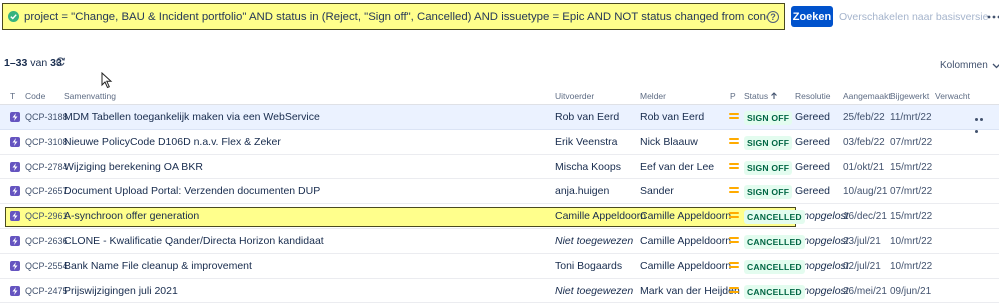 This screenshot has width=999, height=305. What do you see at coordinates (862, 266) in the screenshot?
I see `cell-created: 02/jul/21` at bounding box center [862, 266].